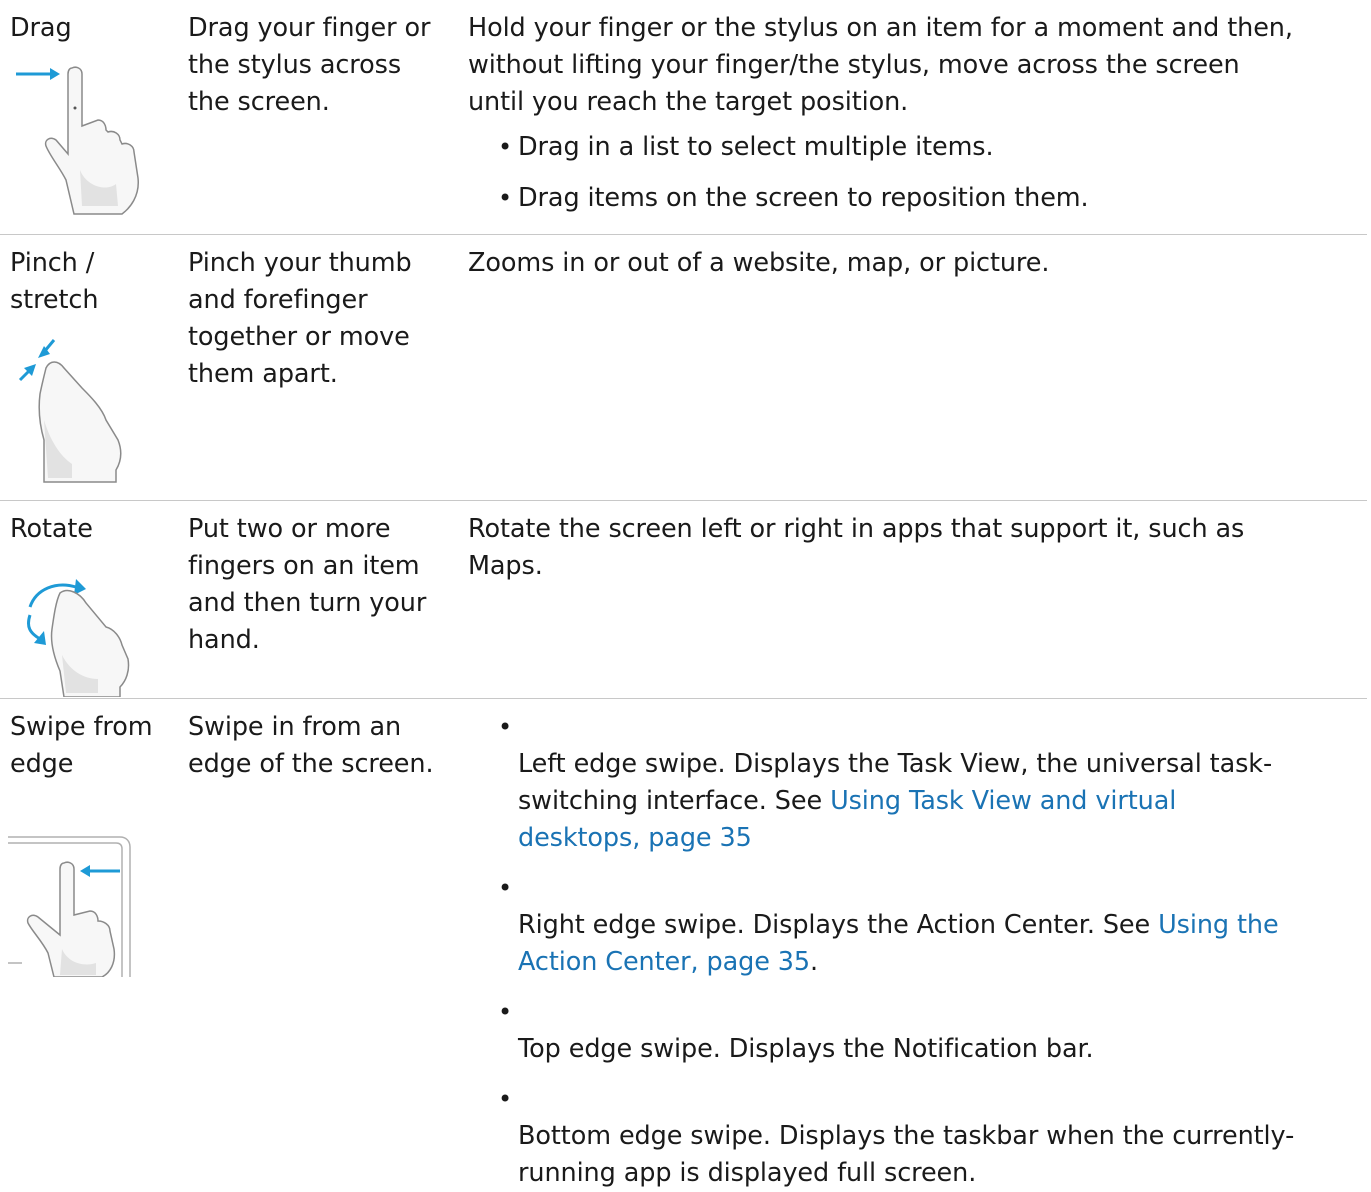 The image size is (1371, 1192). I want to click on drag-gesture-icon, so click(80, 140).